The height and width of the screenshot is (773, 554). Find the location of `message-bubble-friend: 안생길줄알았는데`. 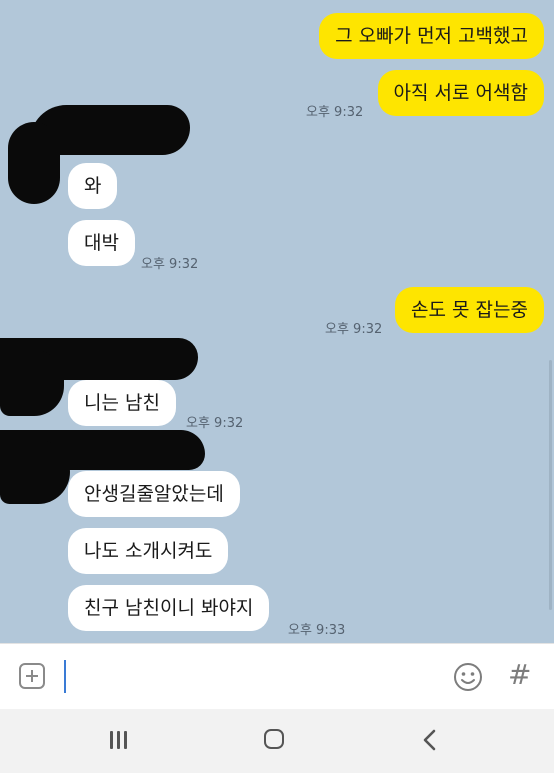

message-bubble-friend: 안생길줄알았는데 is located at coordinates (154, 494).